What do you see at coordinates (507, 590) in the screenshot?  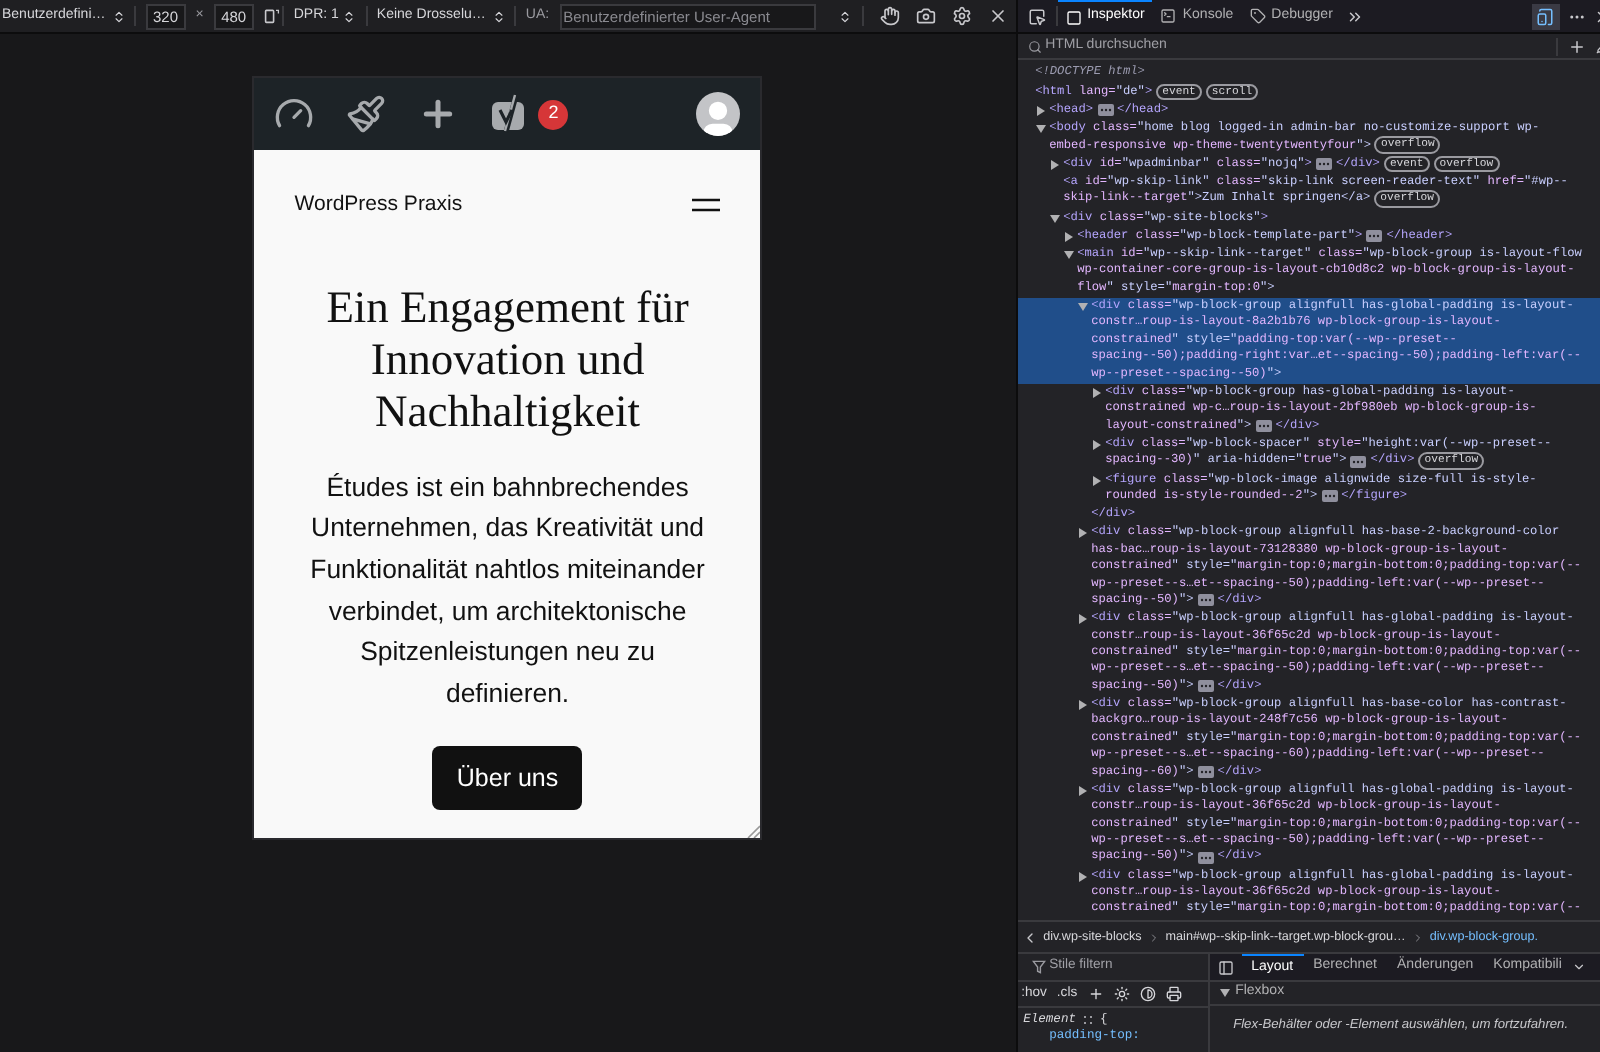 I see `hero-paragraph: Études ist ein bahnbrechendes Unternehmen, das Kreativität und Funktionalität nahtlos miteinander verbindet, um architektonische Spitzenleistungen neu zu definieren.` at bounding box center [507, 590].